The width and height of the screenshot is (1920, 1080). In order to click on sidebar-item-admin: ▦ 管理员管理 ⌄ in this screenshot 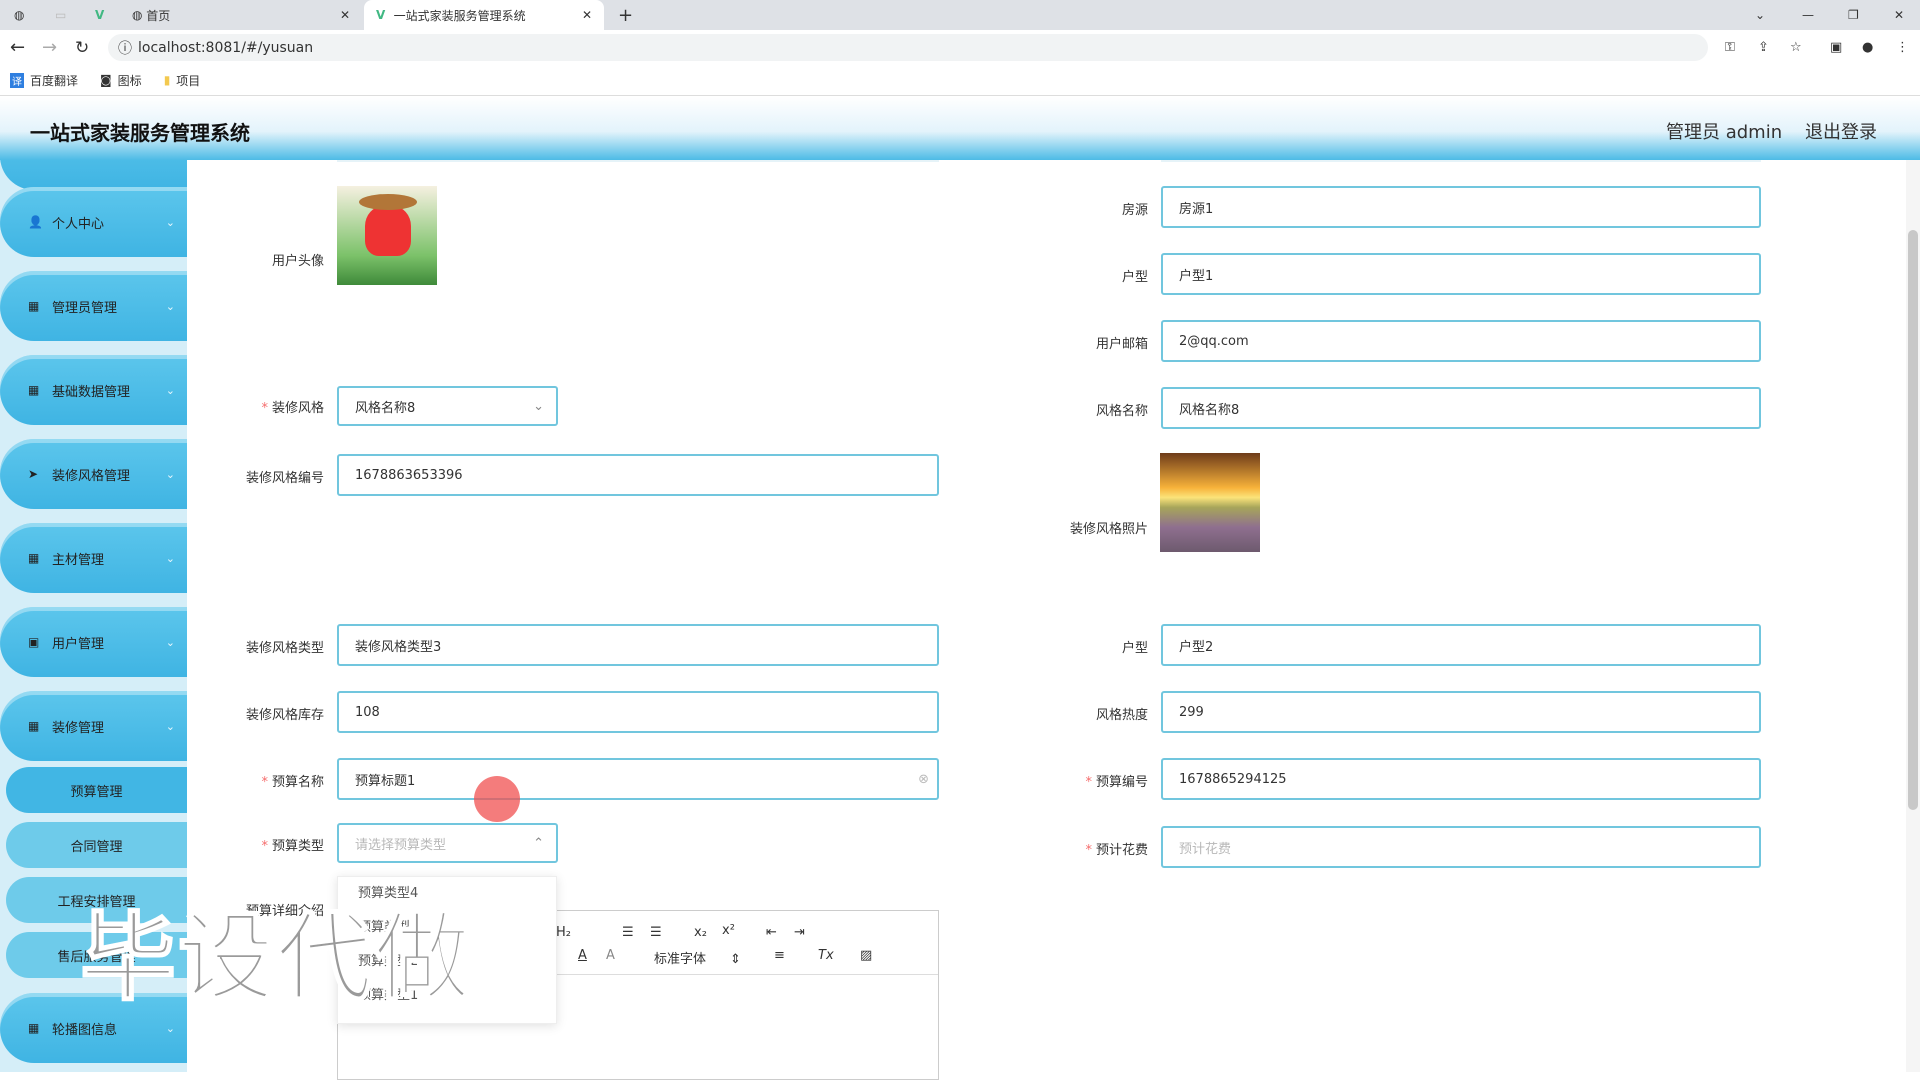, I will do `click(93, 306)`.